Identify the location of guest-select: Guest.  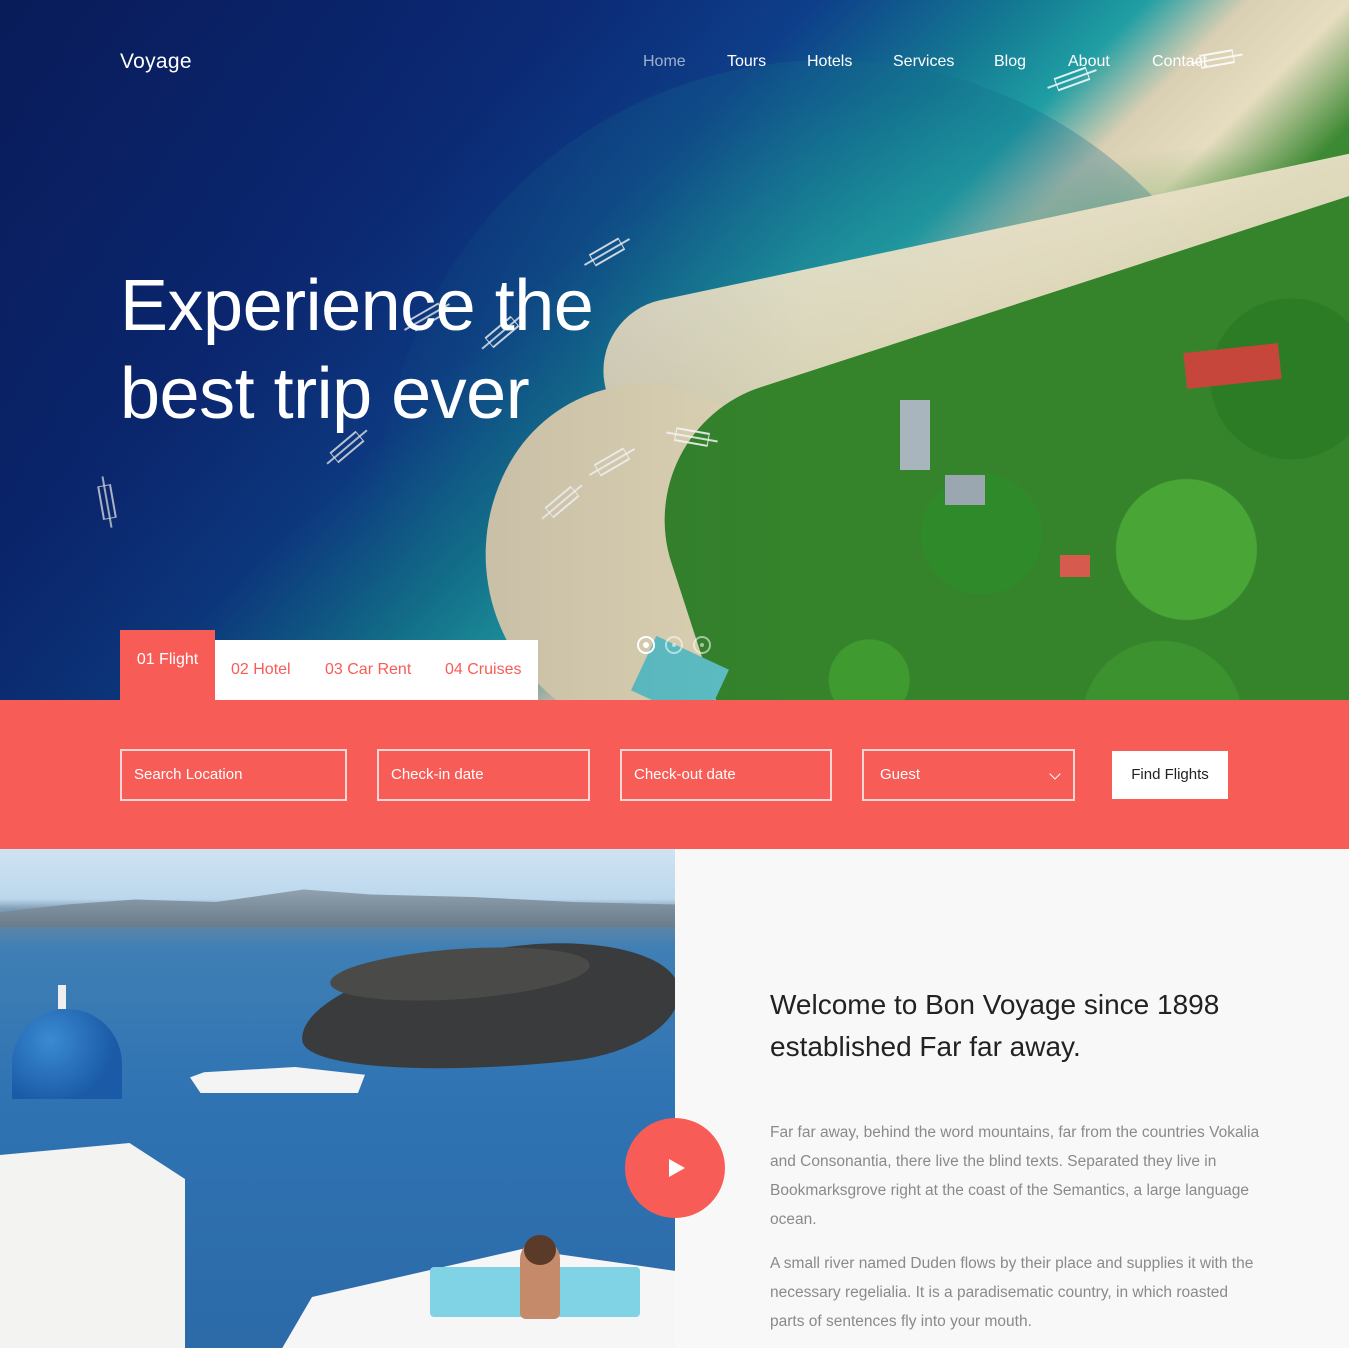
(968, 775).